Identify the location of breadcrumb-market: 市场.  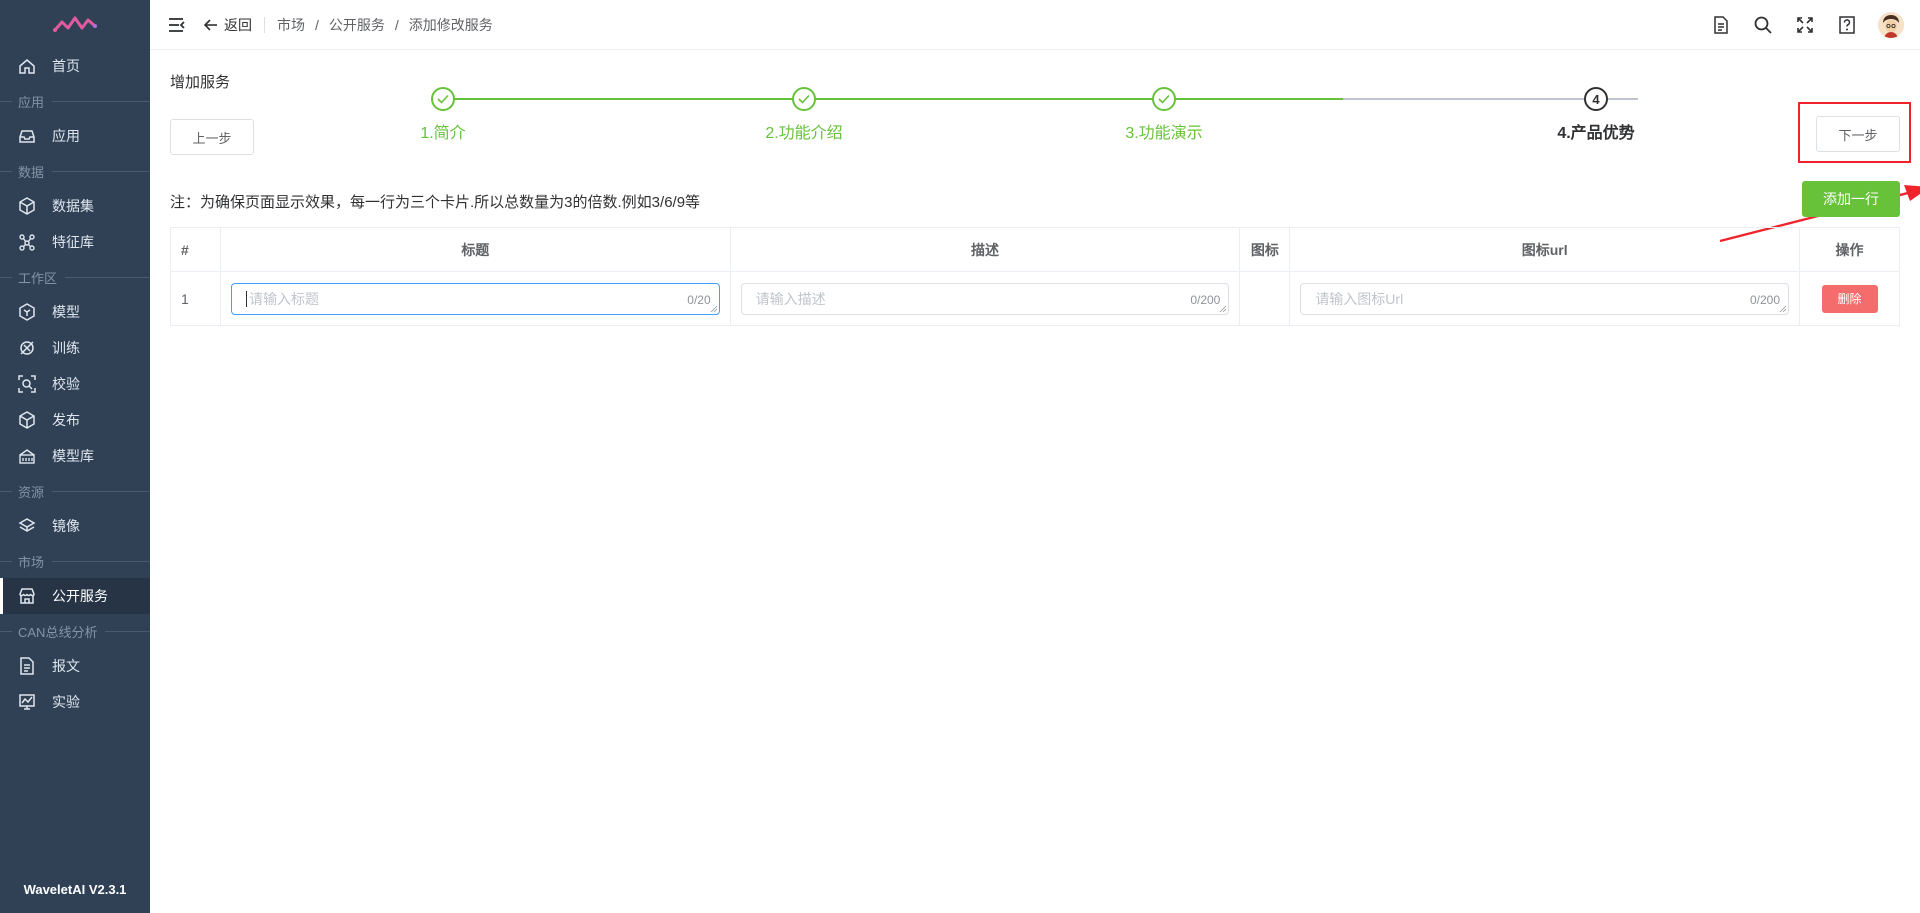
(291, 25).